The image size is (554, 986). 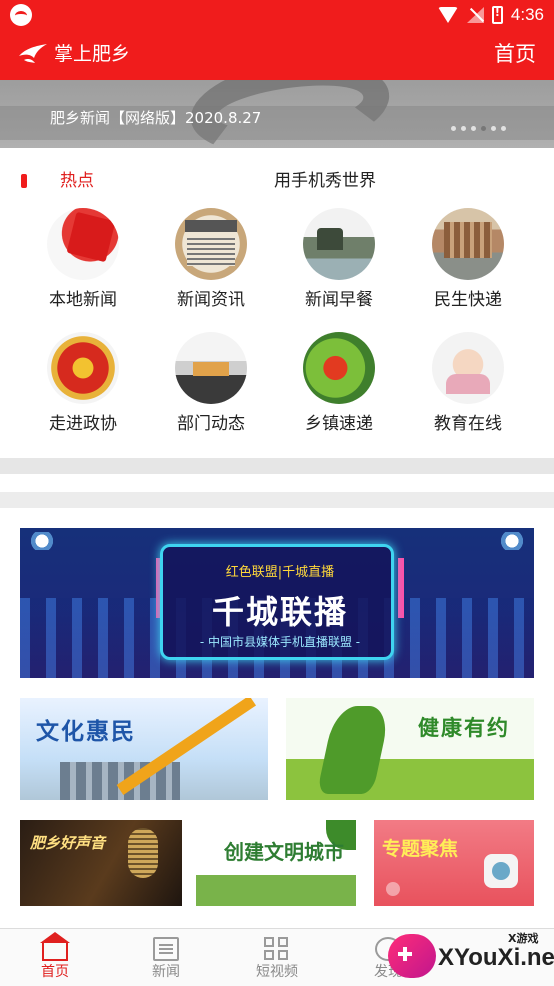 What do you see at coordinates (515, 54) in the screenshot?
I see `home-link: 首页` at bounding box center [515, 54].